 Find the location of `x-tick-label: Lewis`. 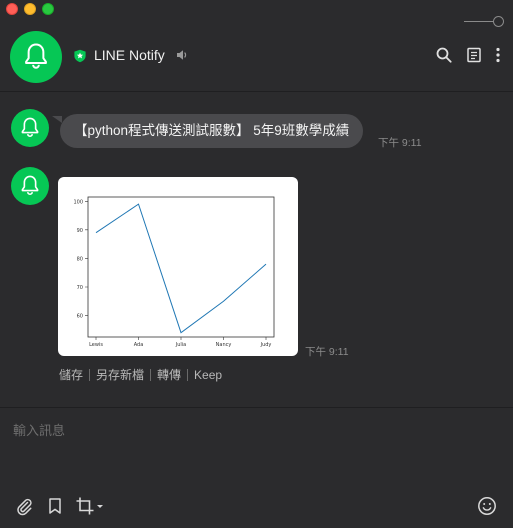

x-tick-label: Lewis is located at coordinates (96, 345).